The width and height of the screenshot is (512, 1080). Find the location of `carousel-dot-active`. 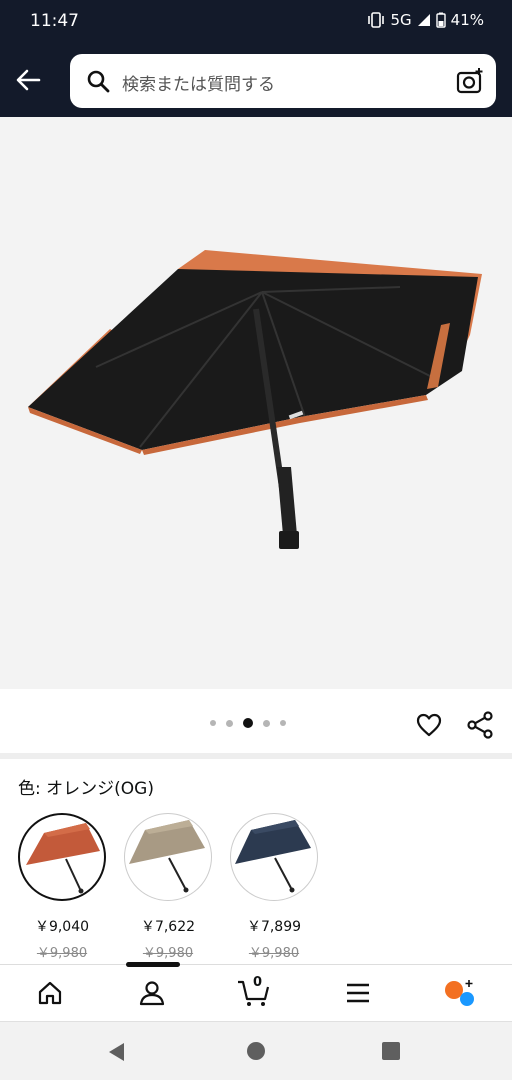

carousel-dot-active is located at coordinates (248, 723).